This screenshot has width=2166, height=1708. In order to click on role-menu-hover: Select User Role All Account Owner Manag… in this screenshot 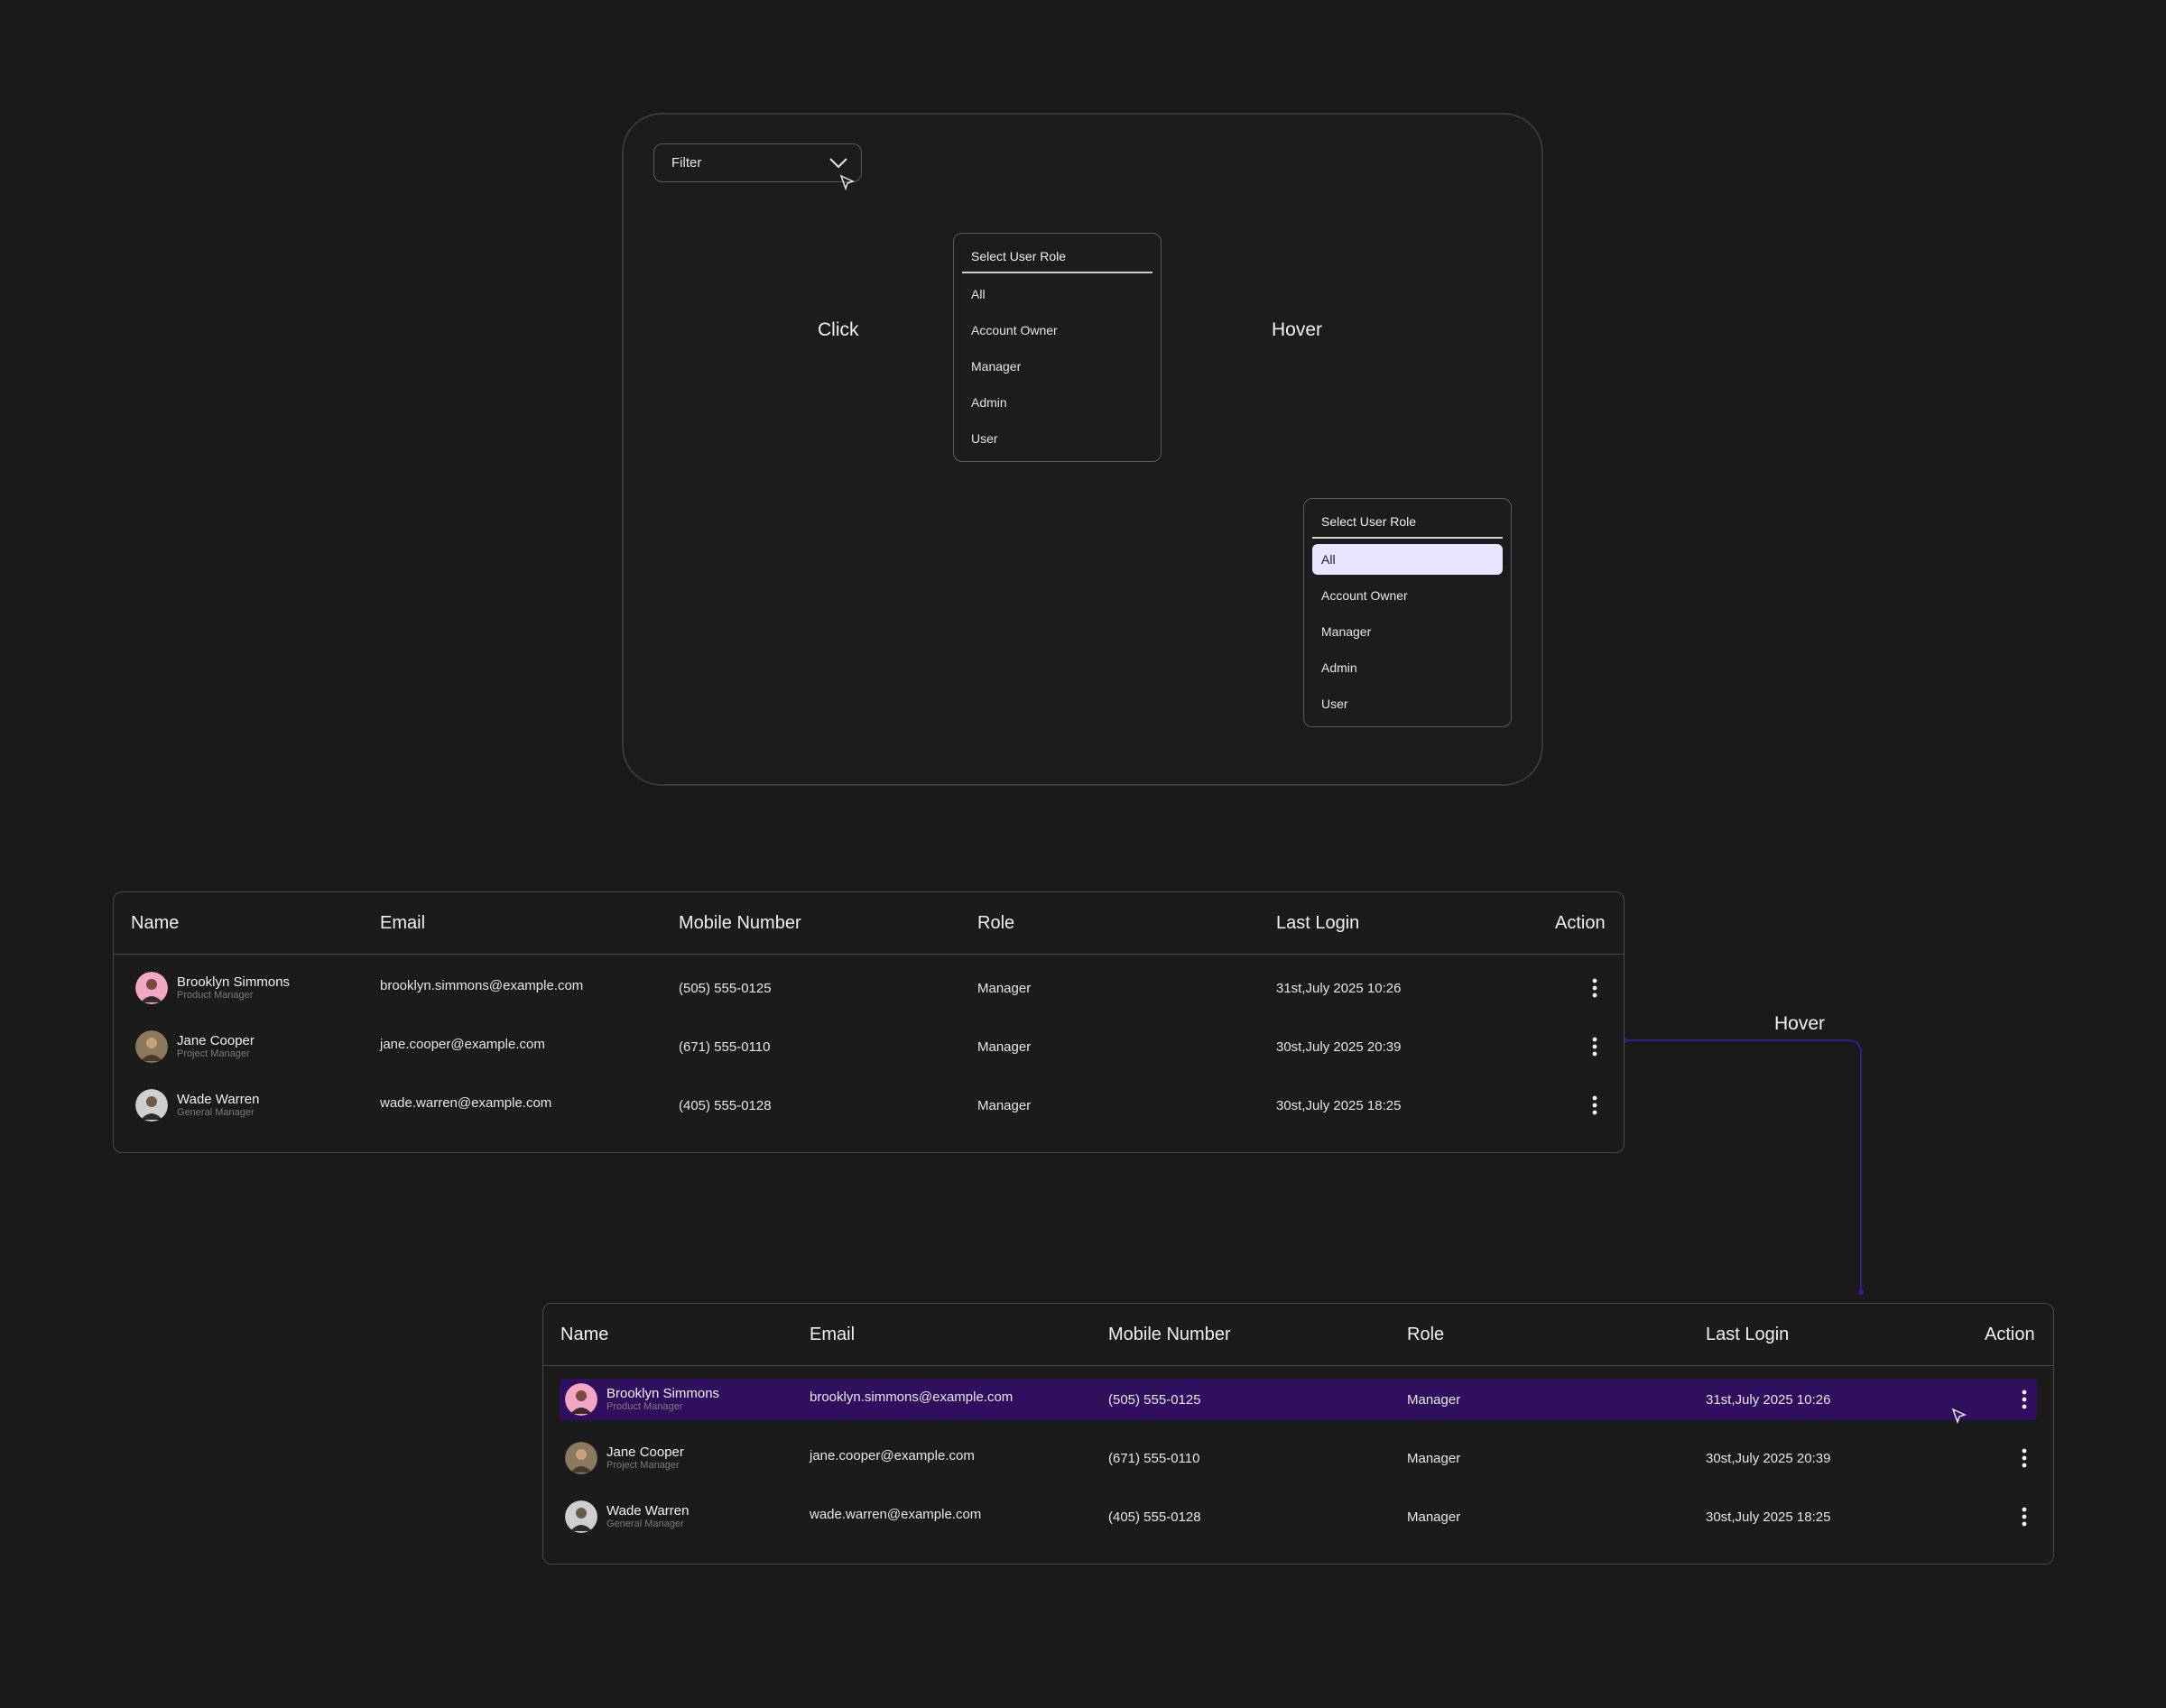, I will do `click(1407, 612)`.